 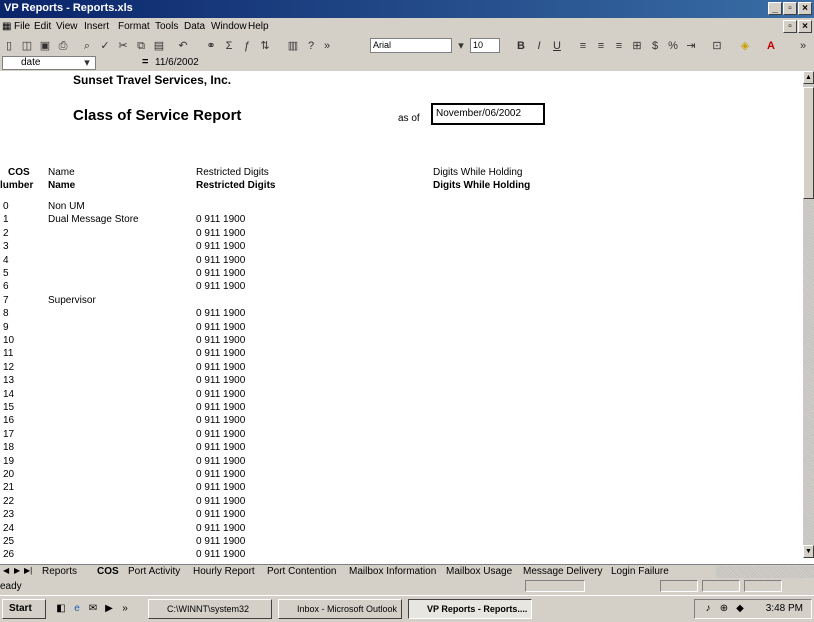 I want to click on cos-number: 7, so click(x=6, y=300).